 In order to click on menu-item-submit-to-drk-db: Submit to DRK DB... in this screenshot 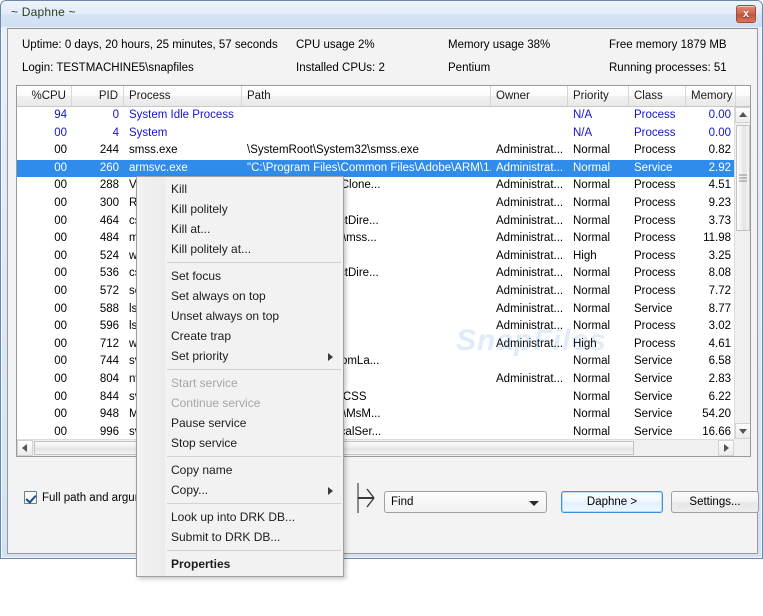, I will do `click(240, 537)`.